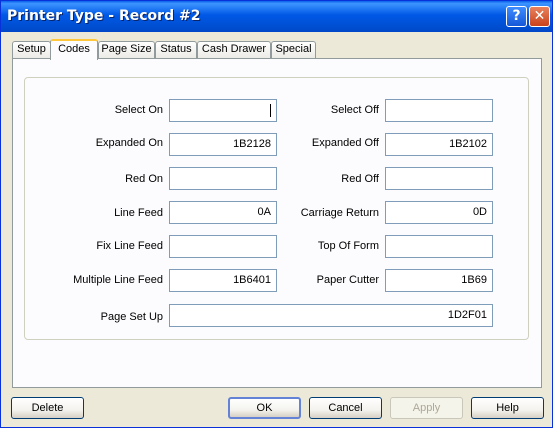 This screenshot has width=553, height=428. I want to click on line-feed-label: Line Feed, so click(138, 213).